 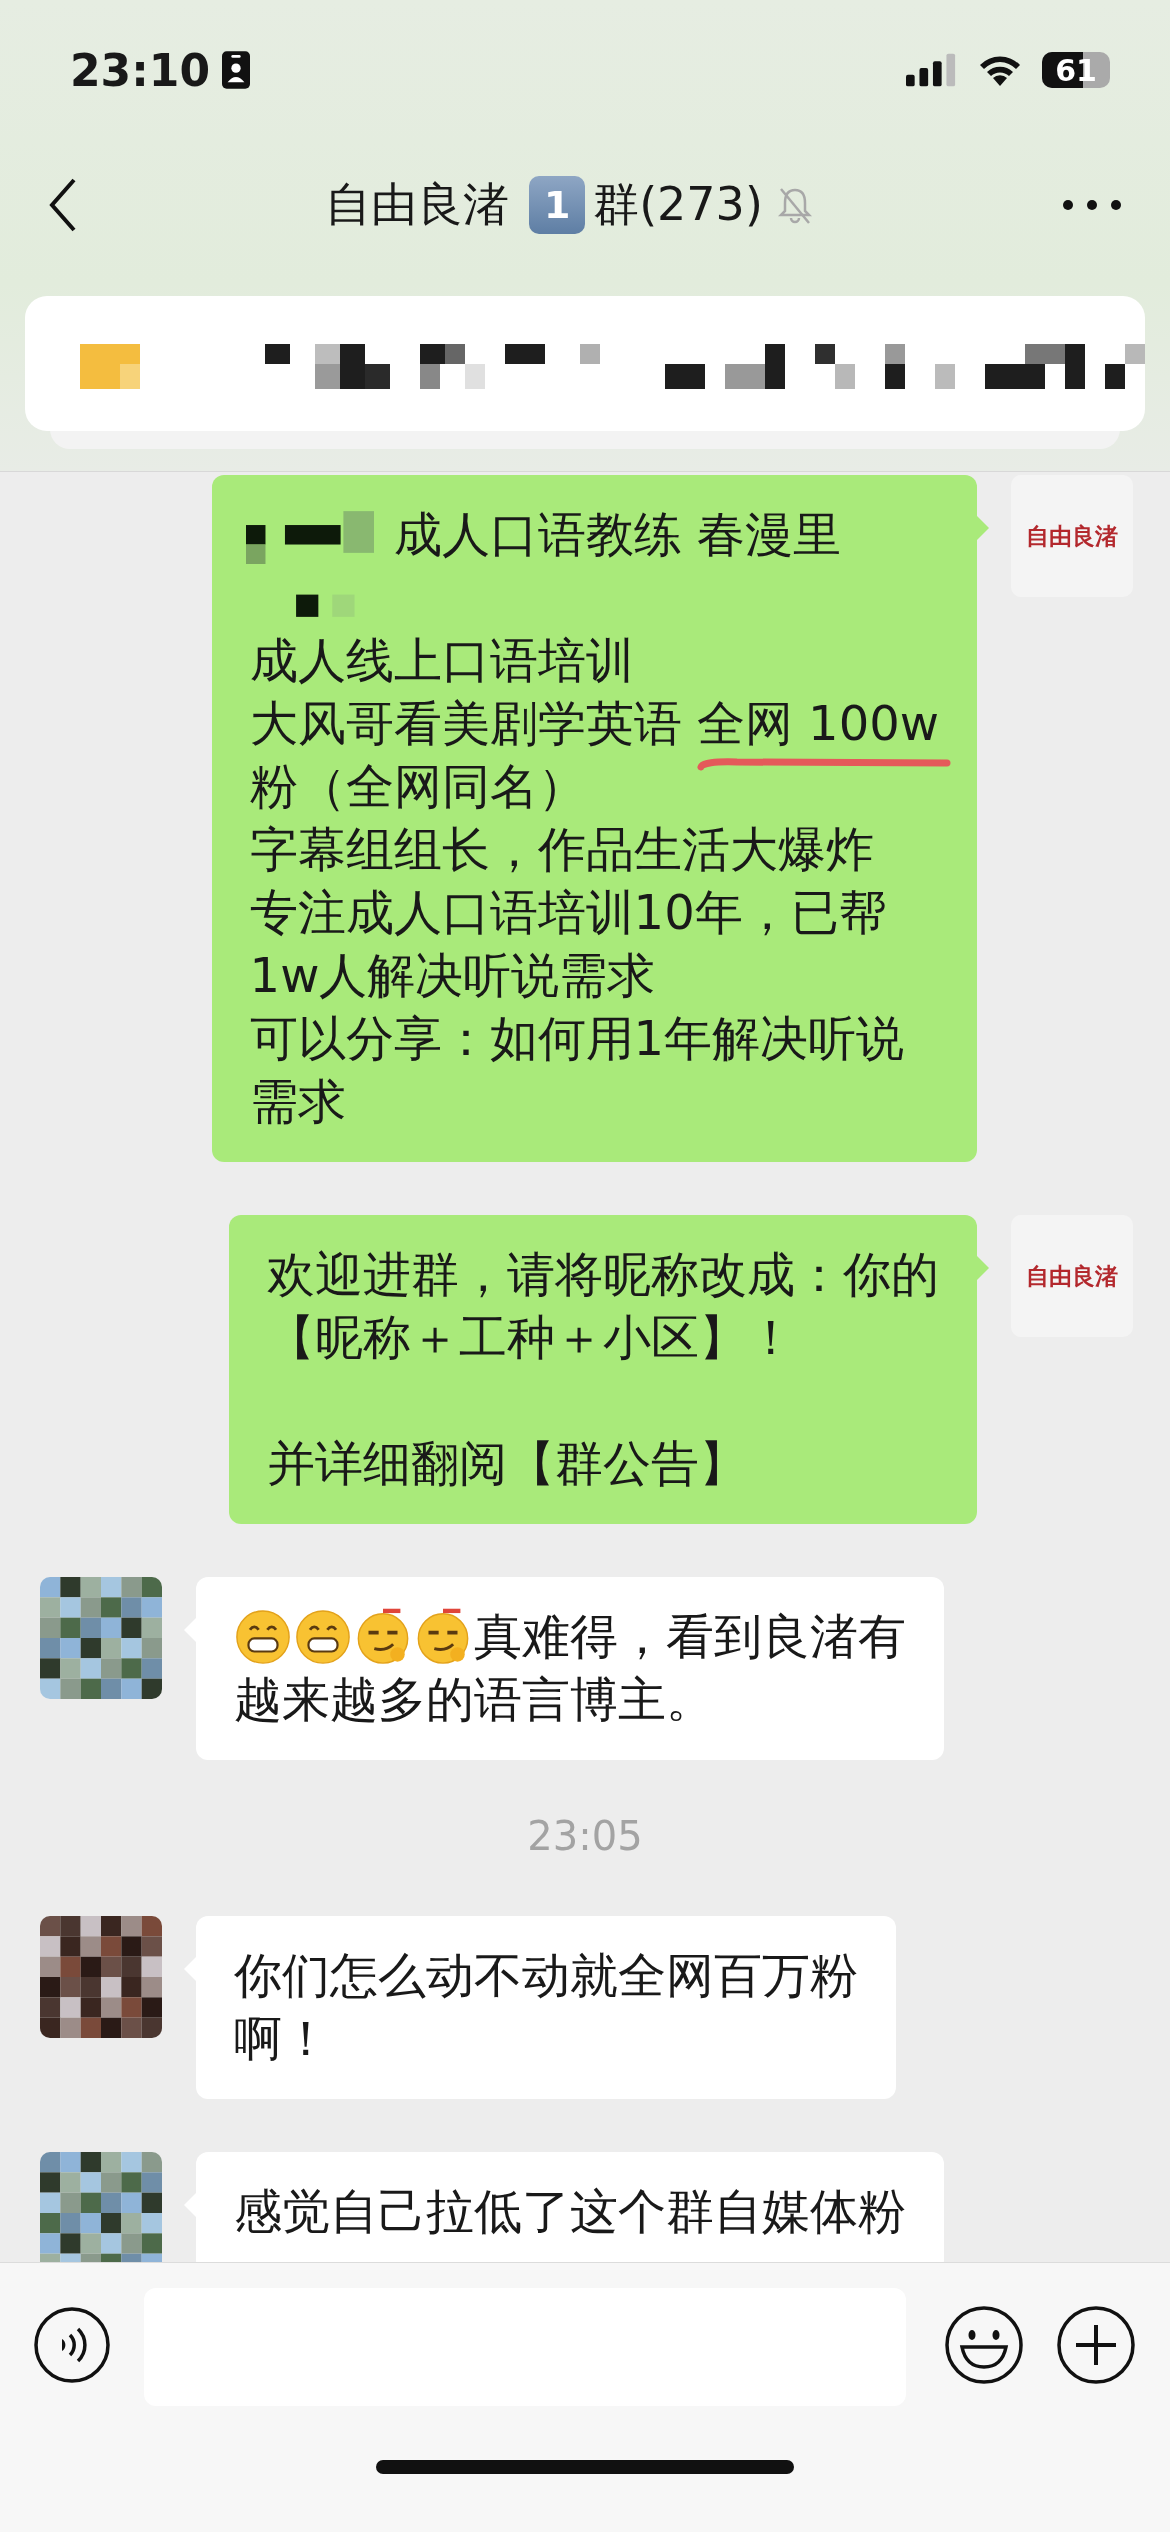 What do you see at coordinates (466, 723) in the screenshot?
I see `message-text: 大风哥看美剧学英语` at bounding box center [466, 723].